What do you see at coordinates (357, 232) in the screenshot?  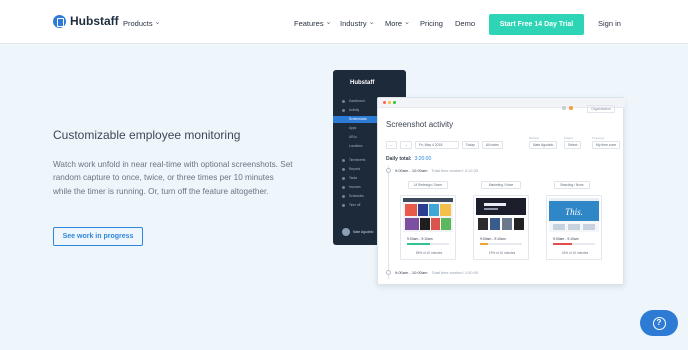 I see `mock-sidebar-user: Nate Agudelo` at bounding box center [357, 232].